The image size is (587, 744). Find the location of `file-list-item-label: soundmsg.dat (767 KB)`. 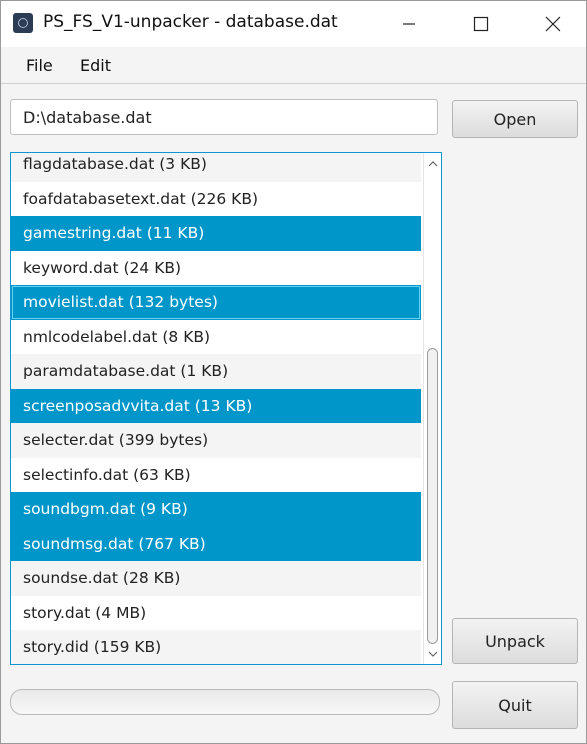

file-list-item-label: soundmsg.dat (767 KB) is located at coordinates (114, 543).